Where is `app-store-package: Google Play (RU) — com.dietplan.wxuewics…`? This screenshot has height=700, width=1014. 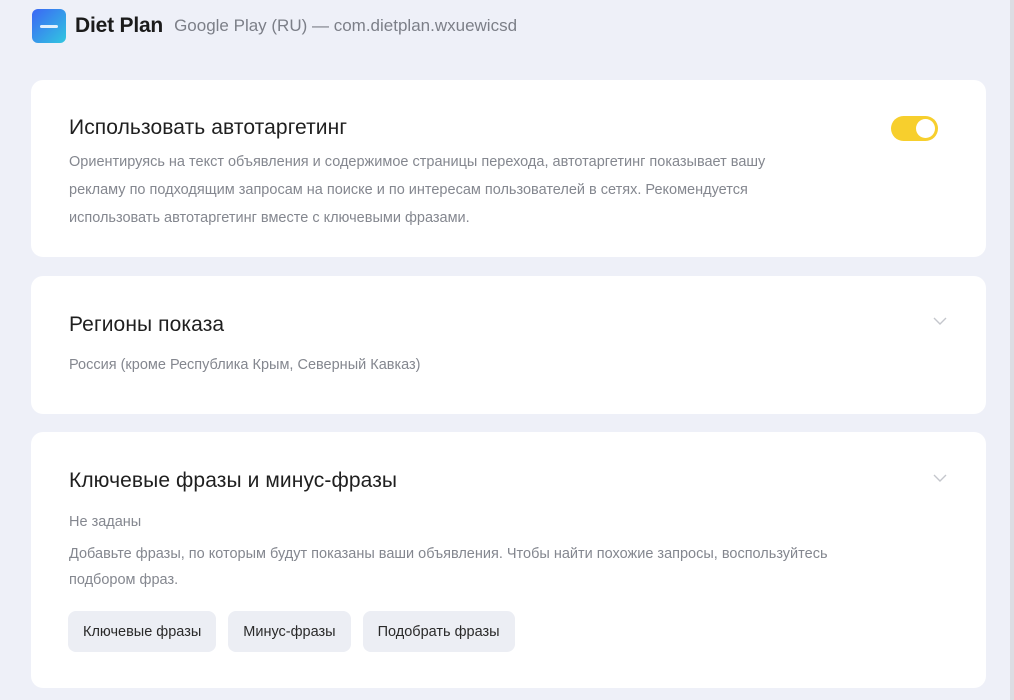 app-store-package: Google Play (RU) — com.dietplan.wxuewics… is located at coordinates (346, 25).